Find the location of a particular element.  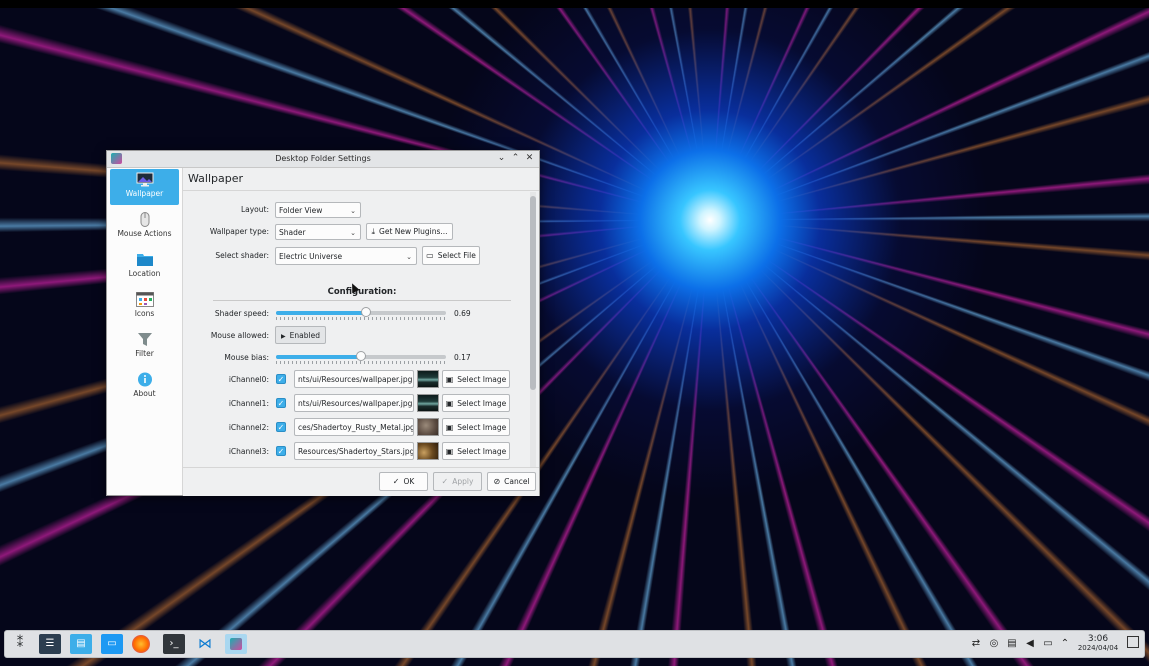

select-file-button: ▭ Select File is located at coordinates (451, 255).